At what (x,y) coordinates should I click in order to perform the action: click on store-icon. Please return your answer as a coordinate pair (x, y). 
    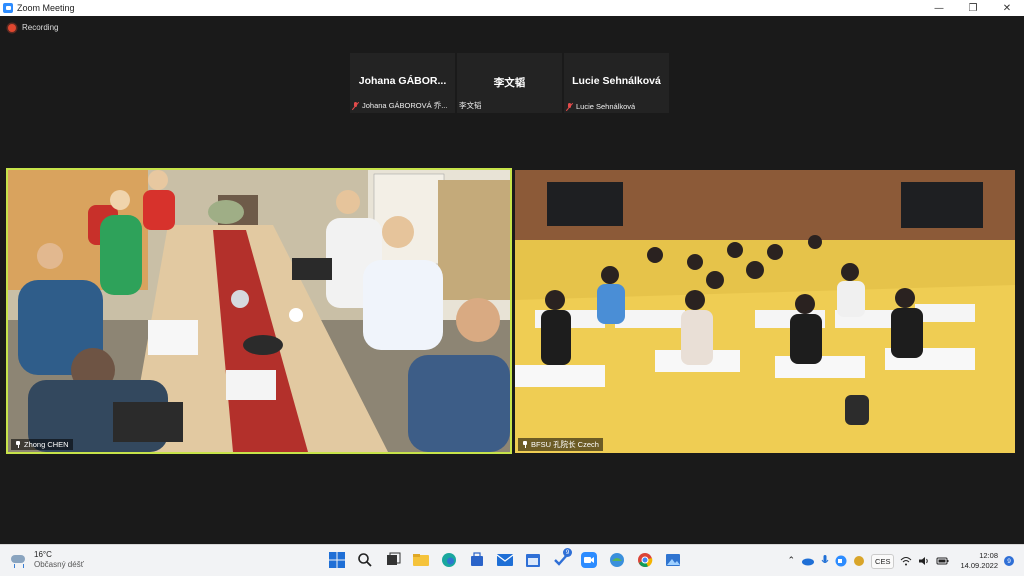
    Looking at the image, I should click on (477, 560).